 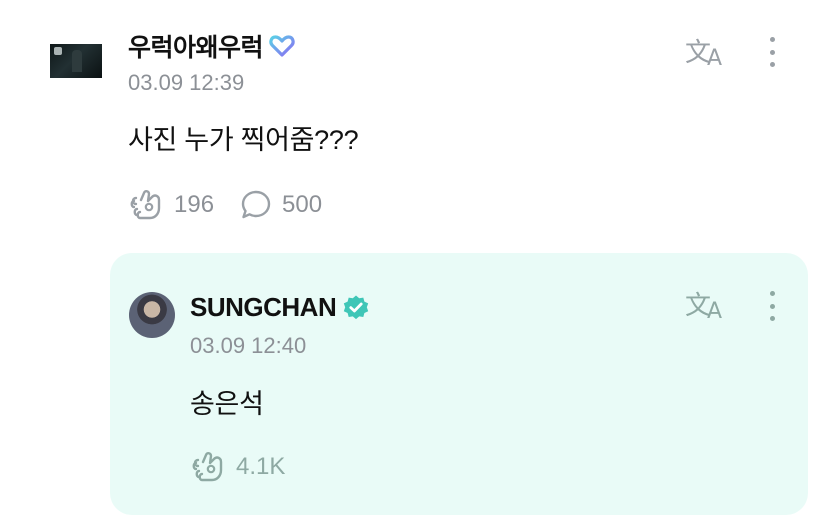 I want to click on heart-outline-badge-icon, so click(x=282, y=46).